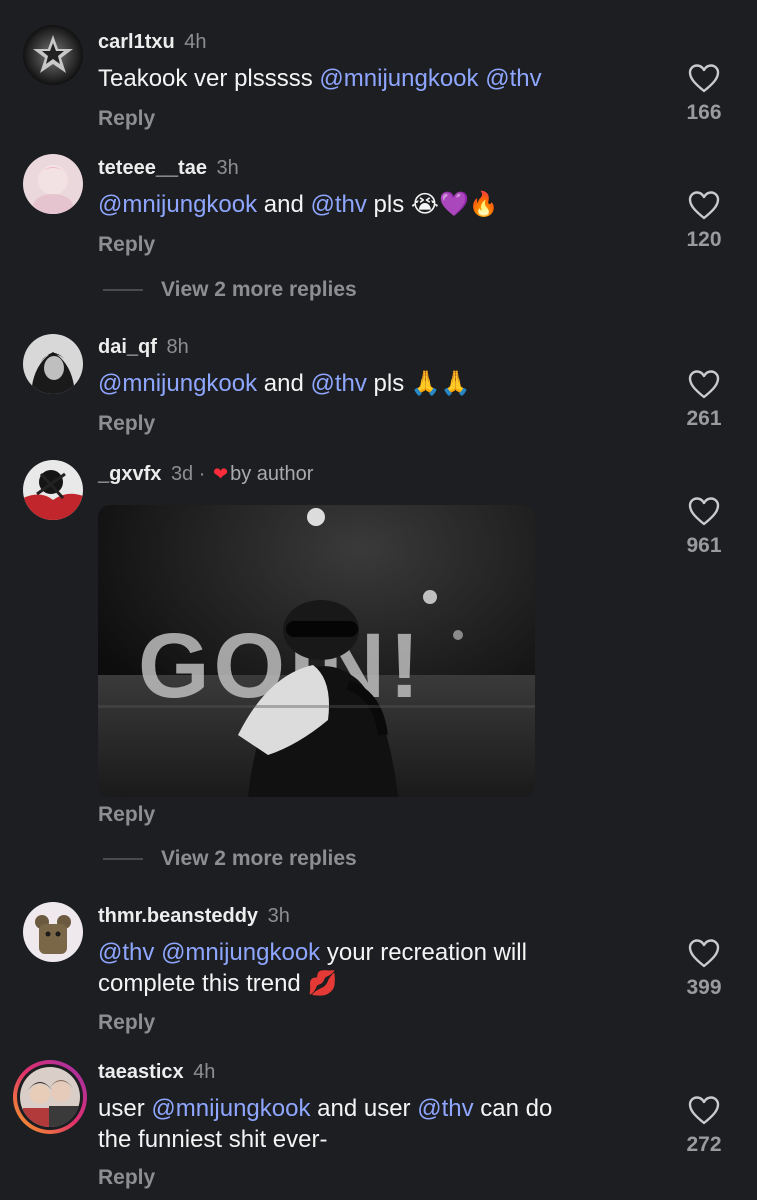 The image size is (757, 1200). What do you see at coordinates (704, 545) in the screenshot?
I see `like-count: 961` at bounding box center [704, 545].